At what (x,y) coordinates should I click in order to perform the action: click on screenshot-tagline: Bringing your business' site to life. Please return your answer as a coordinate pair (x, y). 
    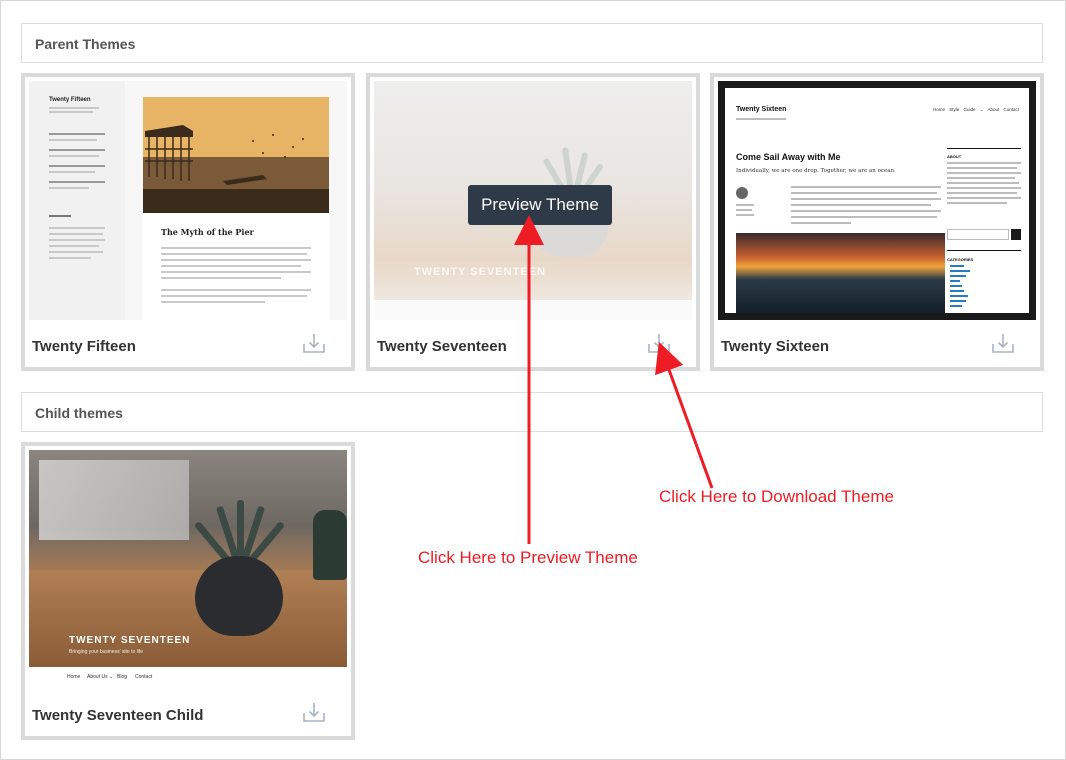
    Looking at the image, I should click on (106, 652).